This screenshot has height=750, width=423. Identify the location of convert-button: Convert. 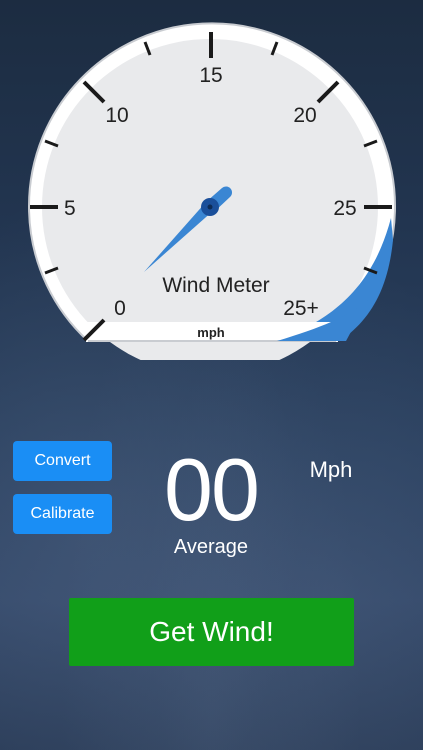
(62, 461).